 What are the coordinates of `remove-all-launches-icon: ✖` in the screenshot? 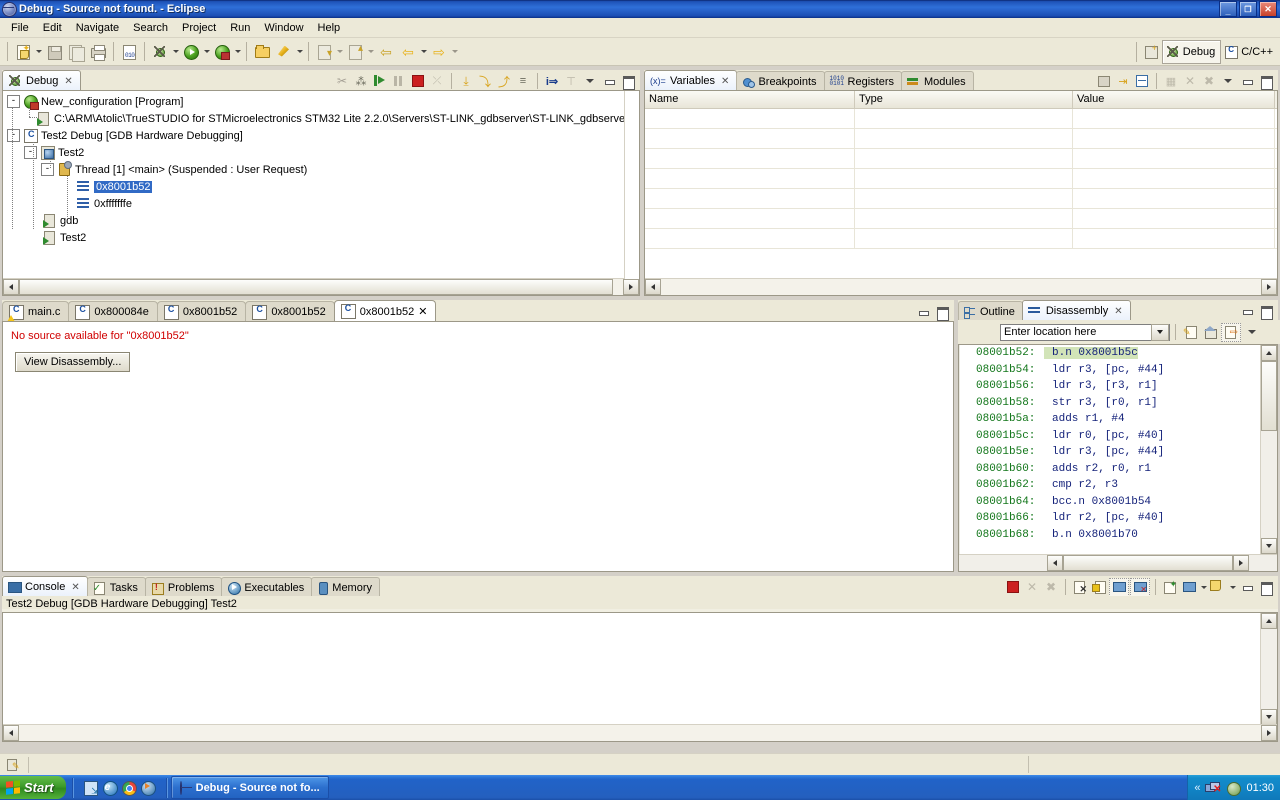 It's located at (1051, 587).